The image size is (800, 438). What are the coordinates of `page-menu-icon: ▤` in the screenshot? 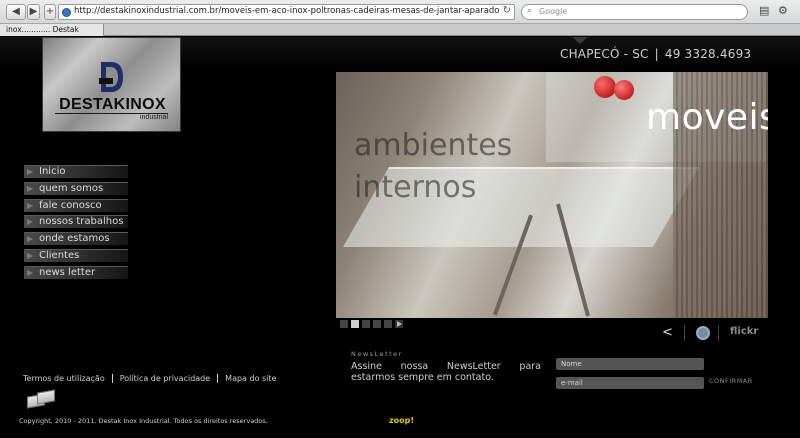 It's located at (764, 10).